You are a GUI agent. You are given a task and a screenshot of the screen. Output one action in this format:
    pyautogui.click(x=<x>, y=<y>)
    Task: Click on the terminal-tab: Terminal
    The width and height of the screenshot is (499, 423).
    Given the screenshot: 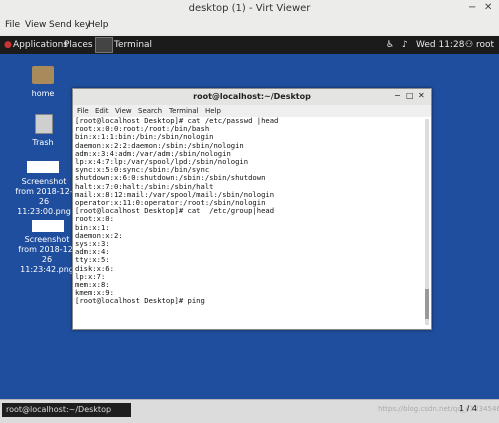 What is the action you would take?
    pyautogui.click(x=133, y=45)
    